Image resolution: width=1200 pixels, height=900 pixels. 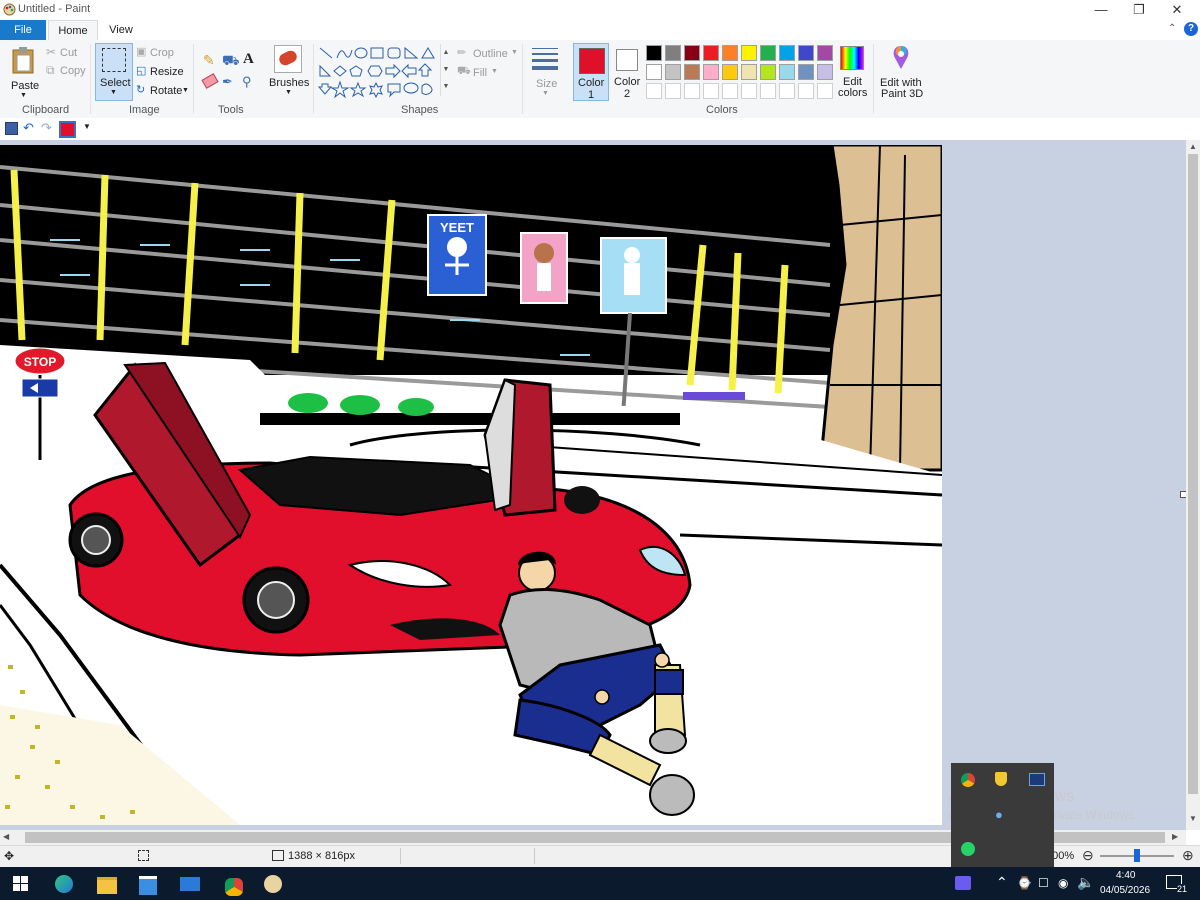 I want to click on vertical-scrollbar: ▲ ▼, so click(x=1193, y=485).